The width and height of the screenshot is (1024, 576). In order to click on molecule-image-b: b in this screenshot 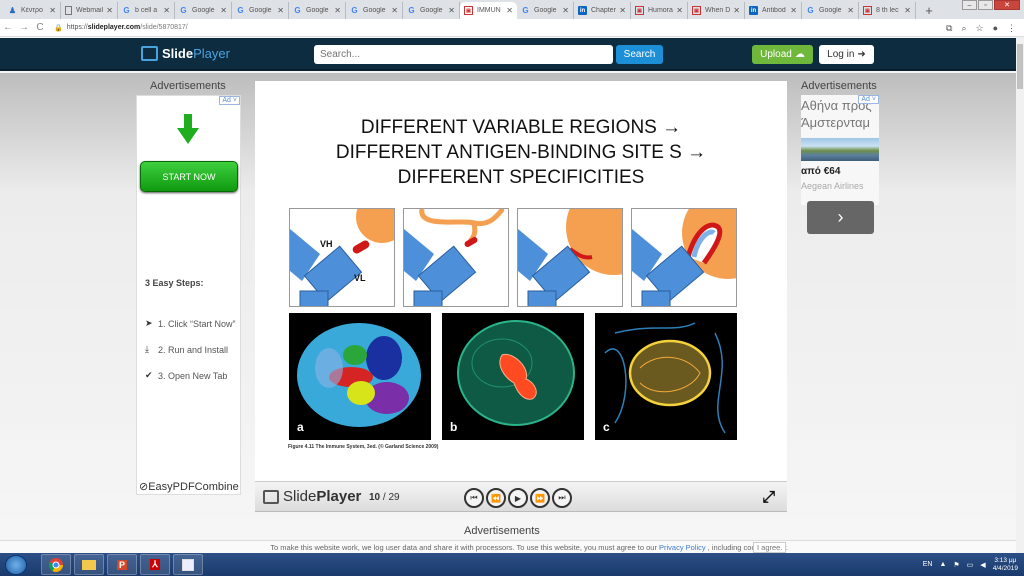, I will do `click(513, 376)`.